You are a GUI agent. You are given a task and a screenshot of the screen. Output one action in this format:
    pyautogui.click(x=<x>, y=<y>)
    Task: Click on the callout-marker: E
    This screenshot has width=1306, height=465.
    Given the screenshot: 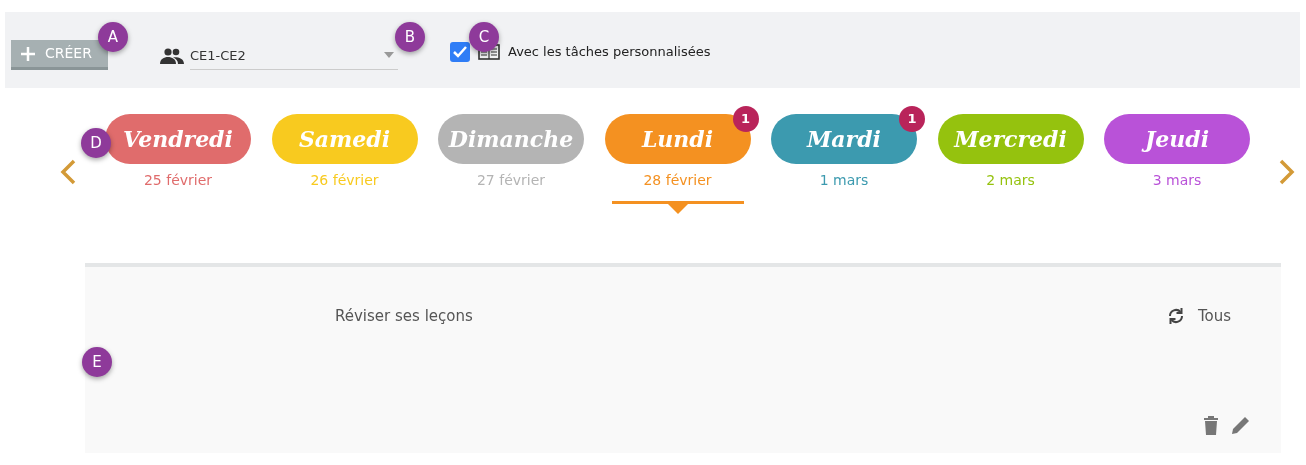 What is the action you would take?
    pyautogui.click(x=97, y=362)
    